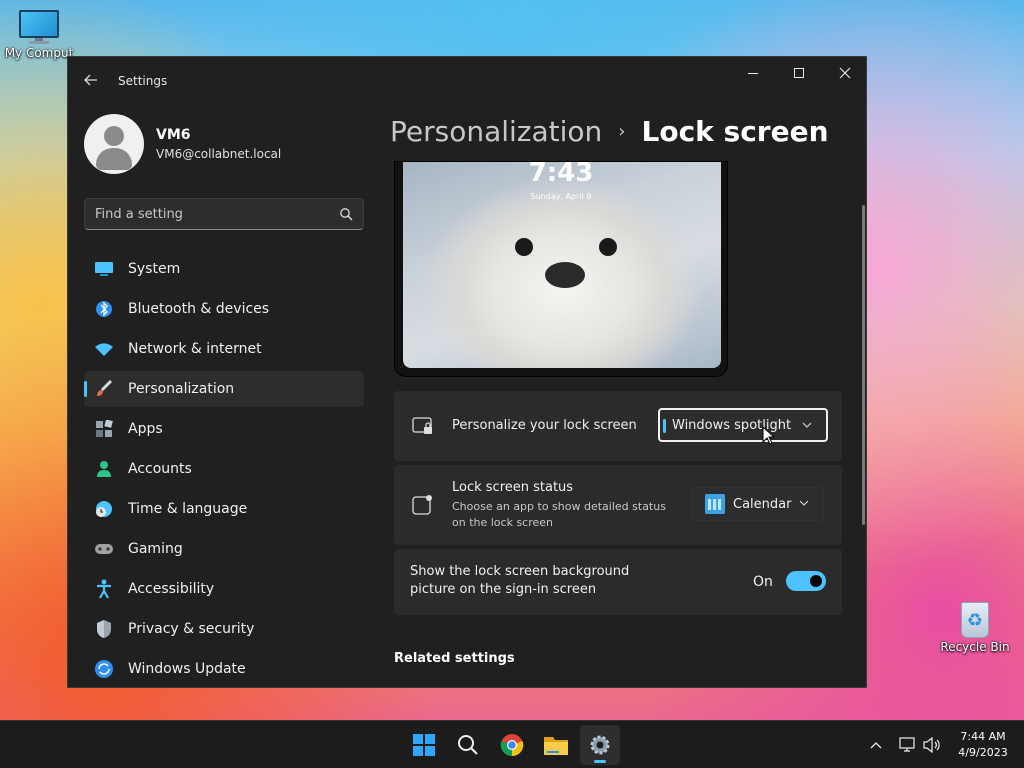  I want to click on setting-label: Lock screen status, so click(513, 487).